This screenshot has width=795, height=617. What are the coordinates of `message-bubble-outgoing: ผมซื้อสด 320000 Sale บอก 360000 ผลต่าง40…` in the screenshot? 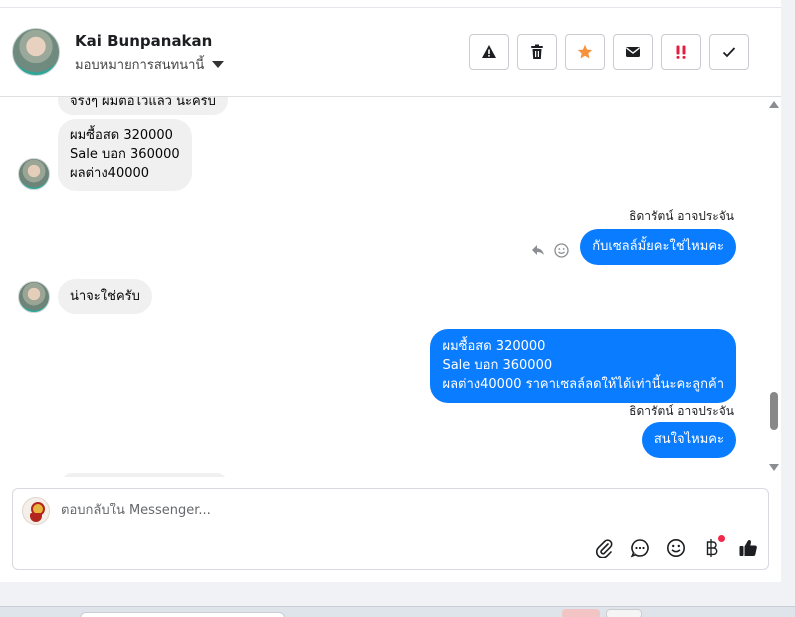 It's located at (583, 366).